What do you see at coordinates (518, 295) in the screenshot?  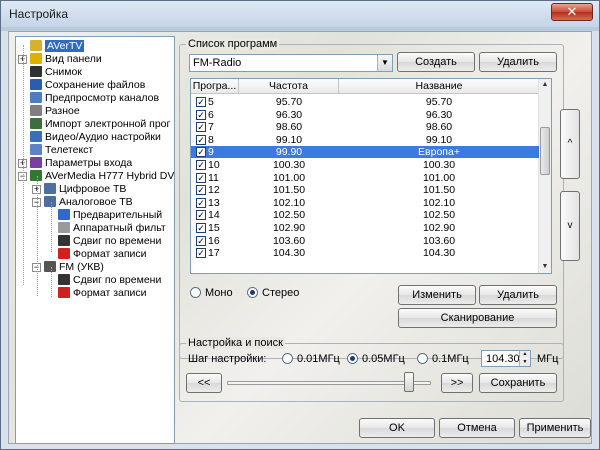 I see `delete-program-button: Удалить` at bounding box center [518, 295].